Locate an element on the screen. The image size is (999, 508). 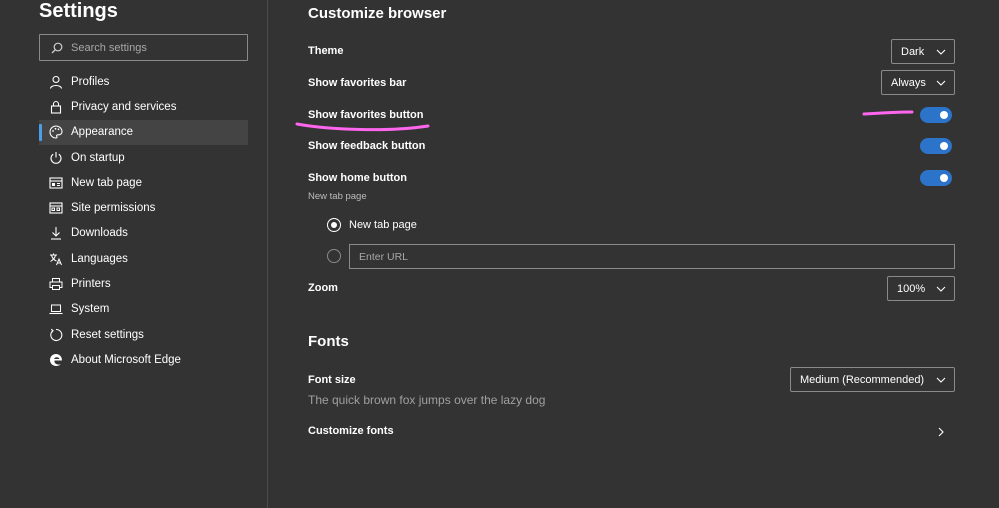
sidebar-item-about-edge: About Microsoft Edge is located at coordinates (143, 359).